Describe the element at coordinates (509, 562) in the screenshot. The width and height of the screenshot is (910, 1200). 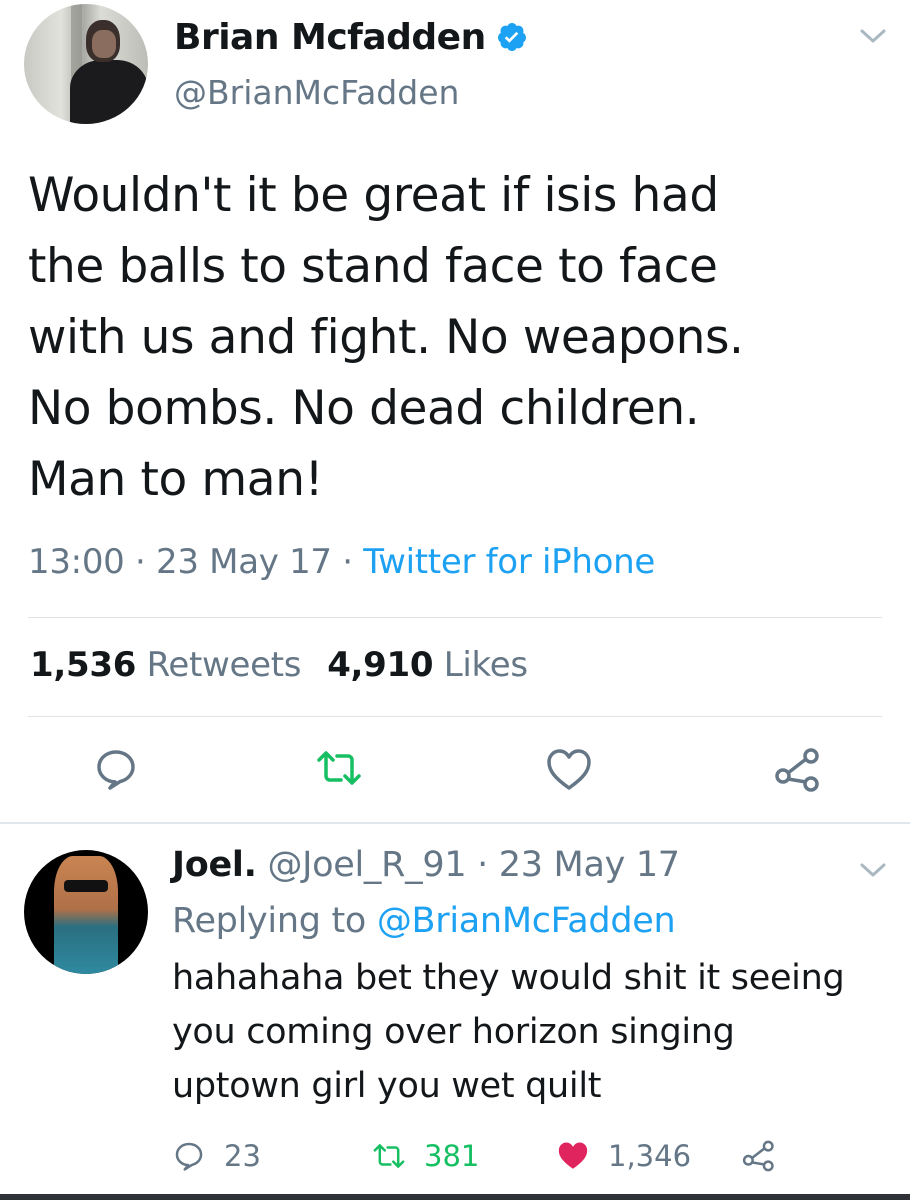
I see `tweet-source-link: Twitter for iPhone` at that location.